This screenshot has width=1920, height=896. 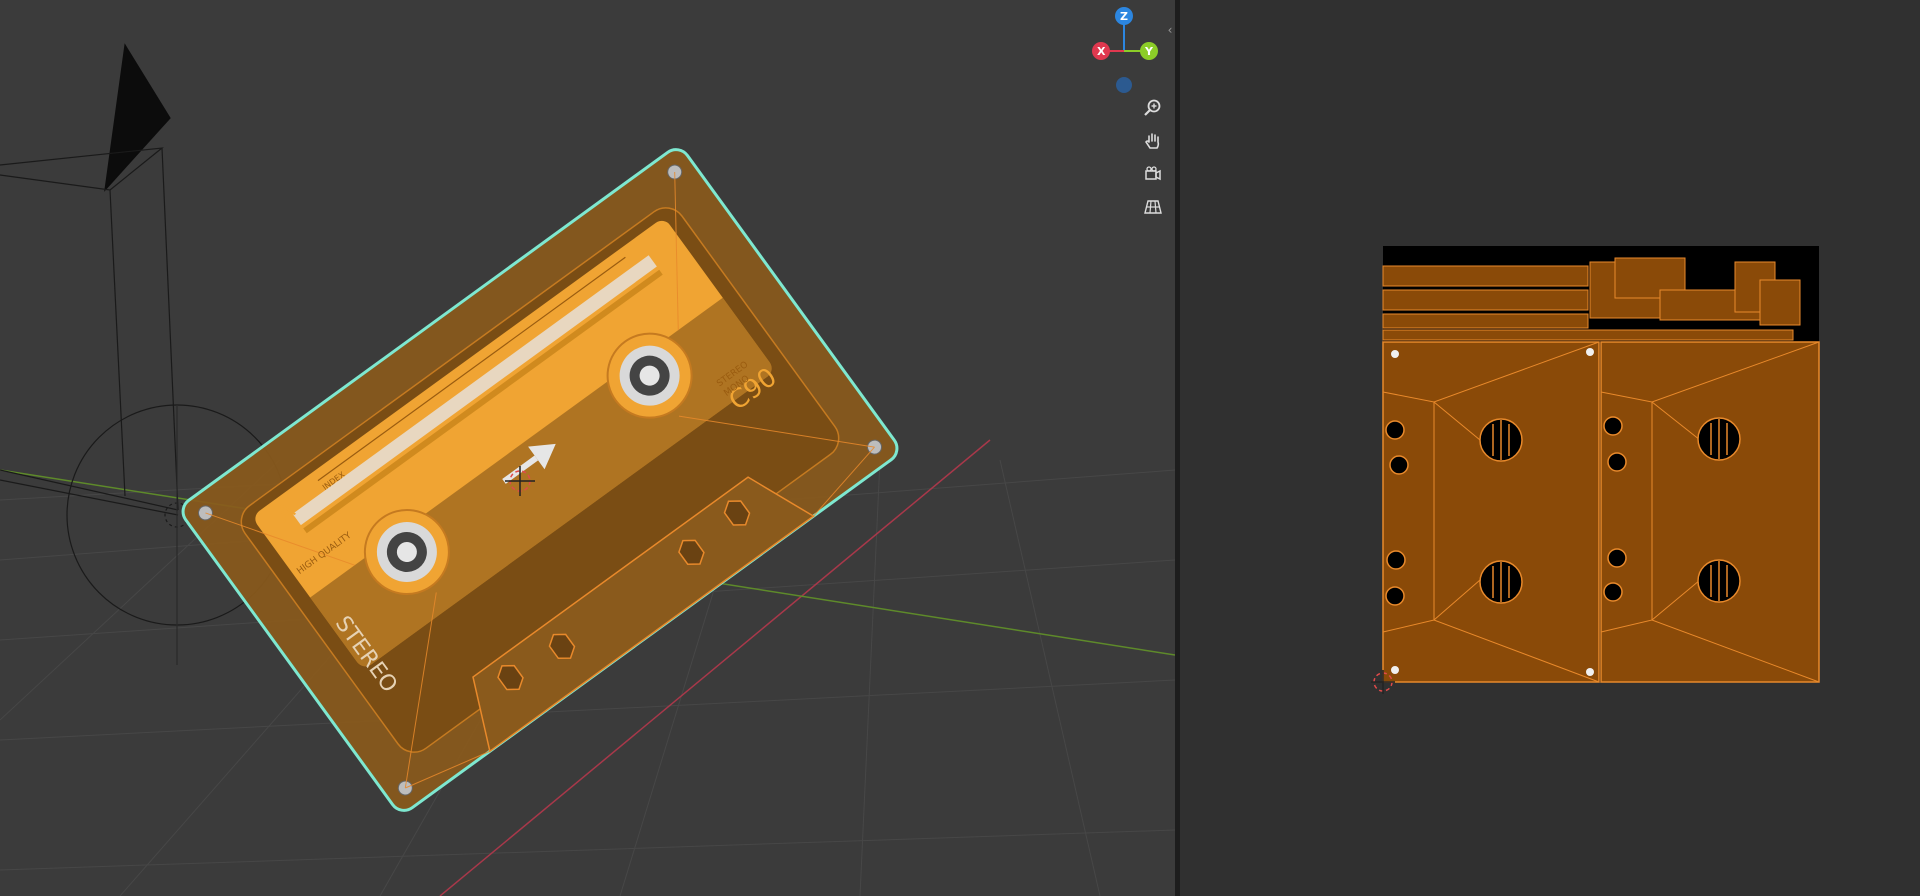 I want to click on zoom-icon, so click(x=1152, y=107).